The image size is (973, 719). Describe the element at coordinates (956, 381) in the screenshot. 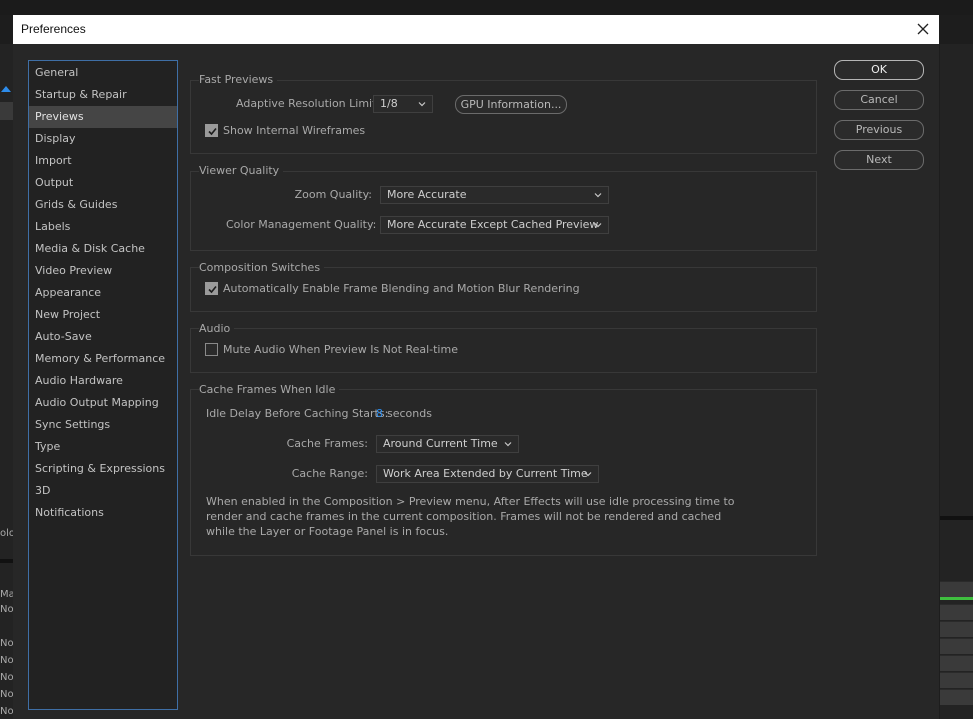

I see `background-app-right-panel` at that location.